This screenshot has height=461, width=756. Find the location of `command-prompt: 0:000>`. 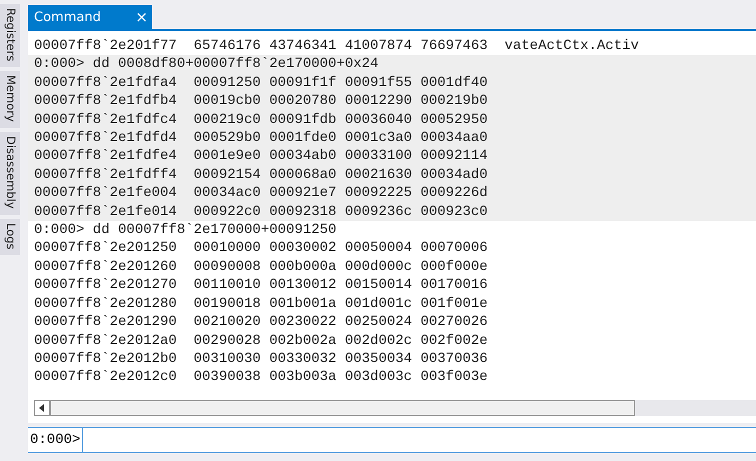

command-prompt: 0:000> is located at coordinates (56, 440).